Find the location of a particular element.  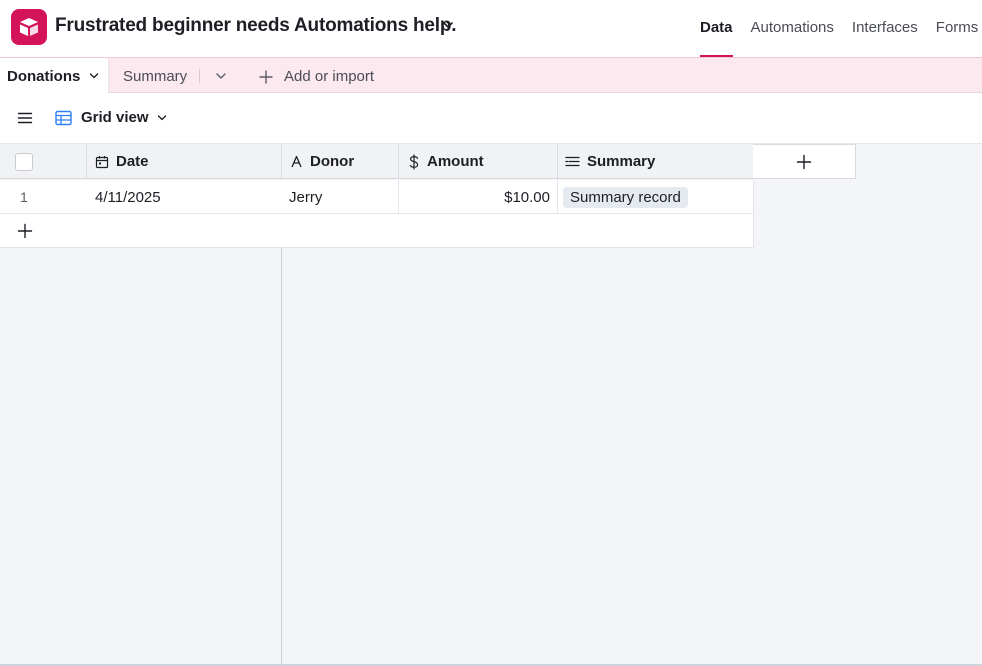

add-or-import-label: Add or import is located at coordinates (329, 76).